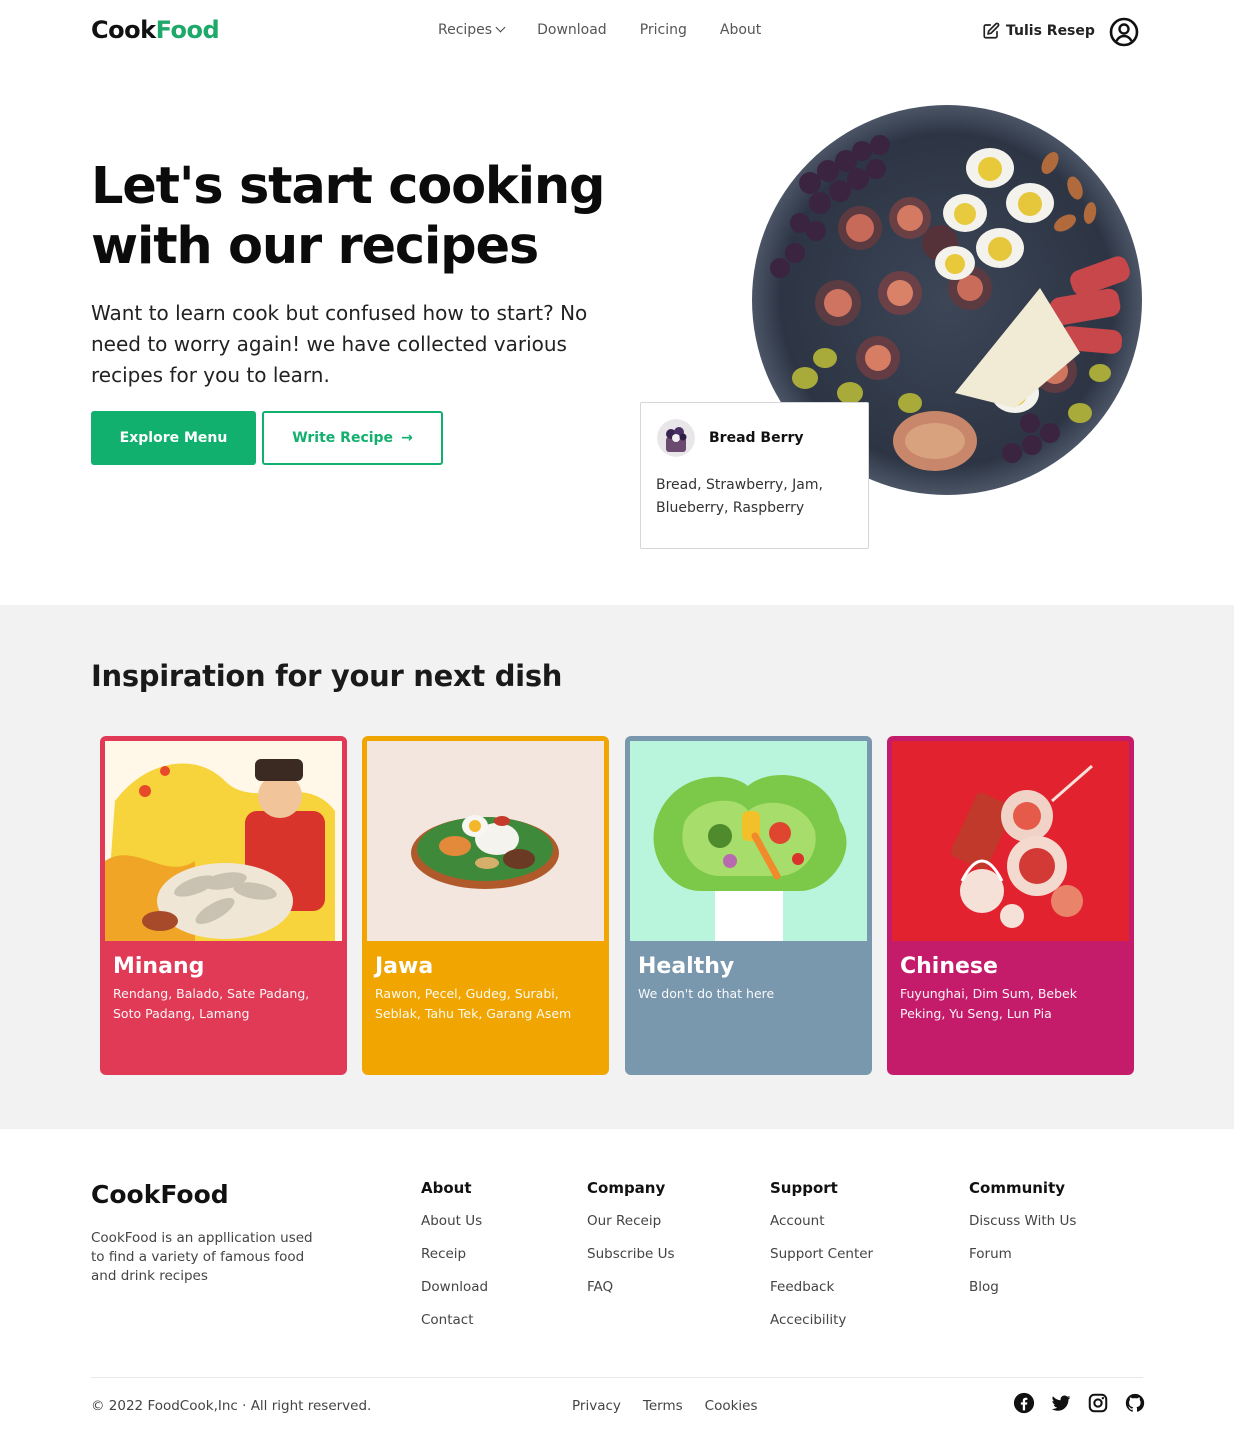 This screenshot has width=1234, height=1433. What do you see at coordinates (631, 1295) in the screenshot?
I see `footer-link-faq: FAQ` at bounding box center [631, 1295].